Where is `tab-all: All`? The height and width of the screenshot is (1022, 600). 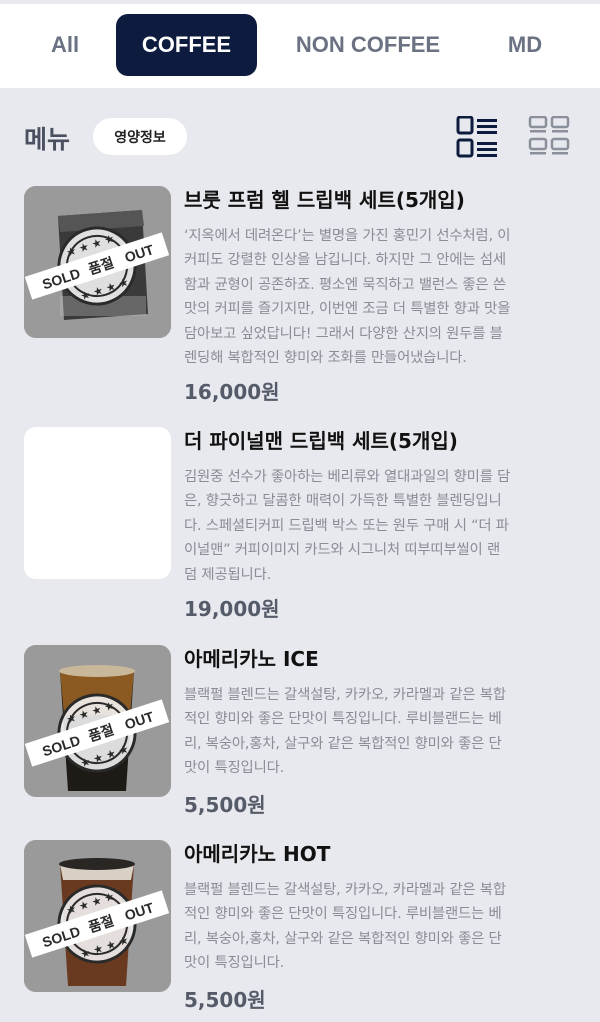 tab-all: All is located at coordinates (65, 45).